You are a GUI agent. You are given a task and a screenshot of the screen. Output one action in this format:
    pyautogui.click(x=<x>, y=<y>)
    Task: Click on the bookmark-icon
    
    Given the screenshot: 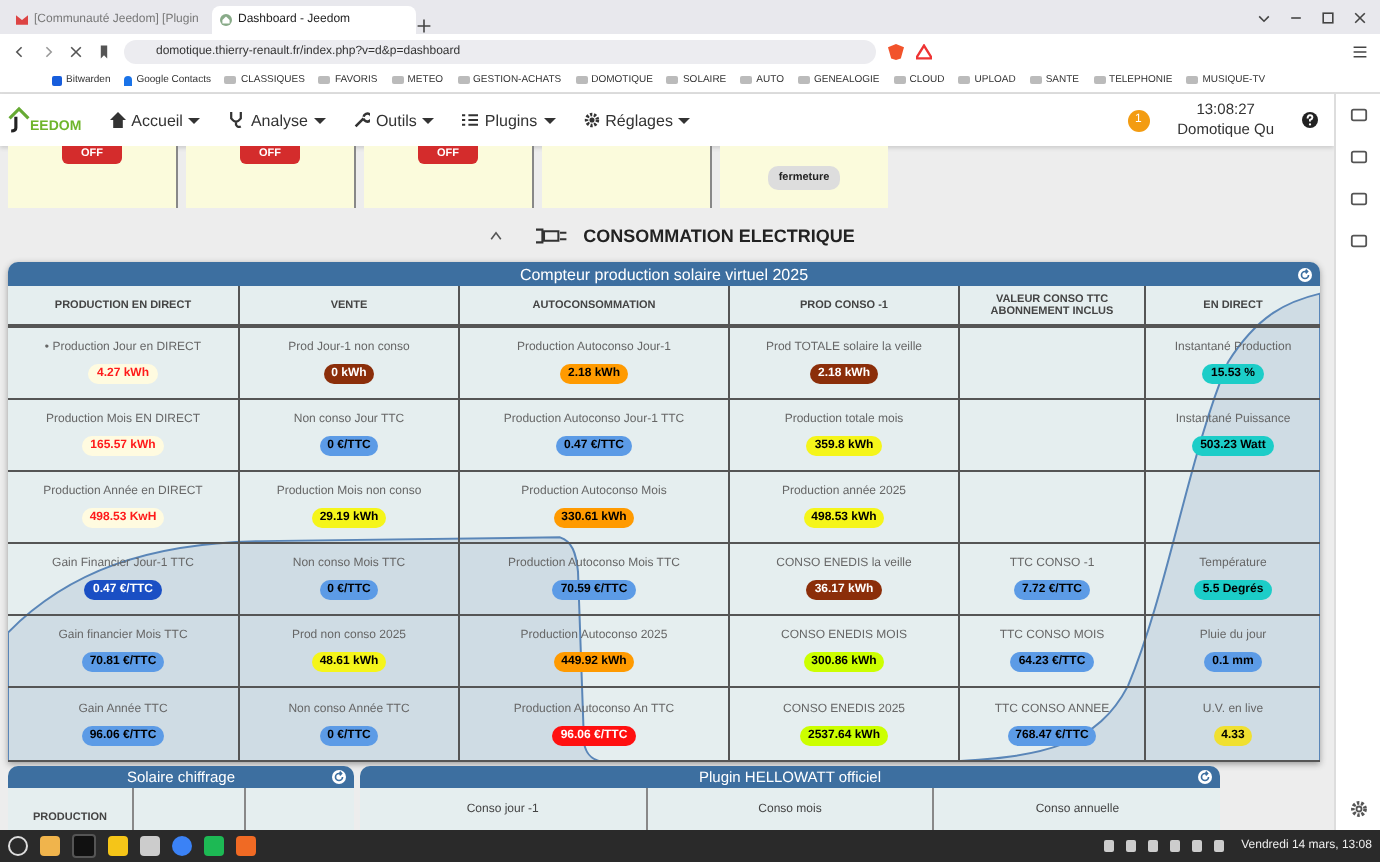 What is the action you would take?
    pyautogui.click(x=104, y=51)
    